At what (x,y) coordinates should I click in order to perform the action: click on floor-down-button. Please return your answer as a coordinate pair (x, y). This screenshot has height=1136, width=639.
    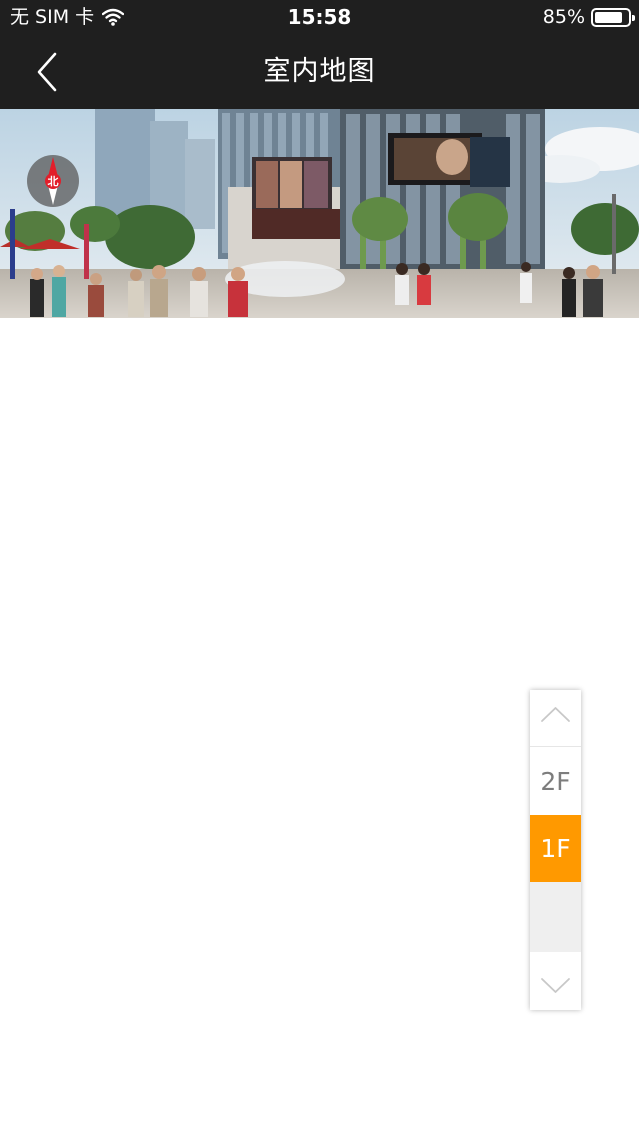
    Looking at the image, I should click on (555, 981).